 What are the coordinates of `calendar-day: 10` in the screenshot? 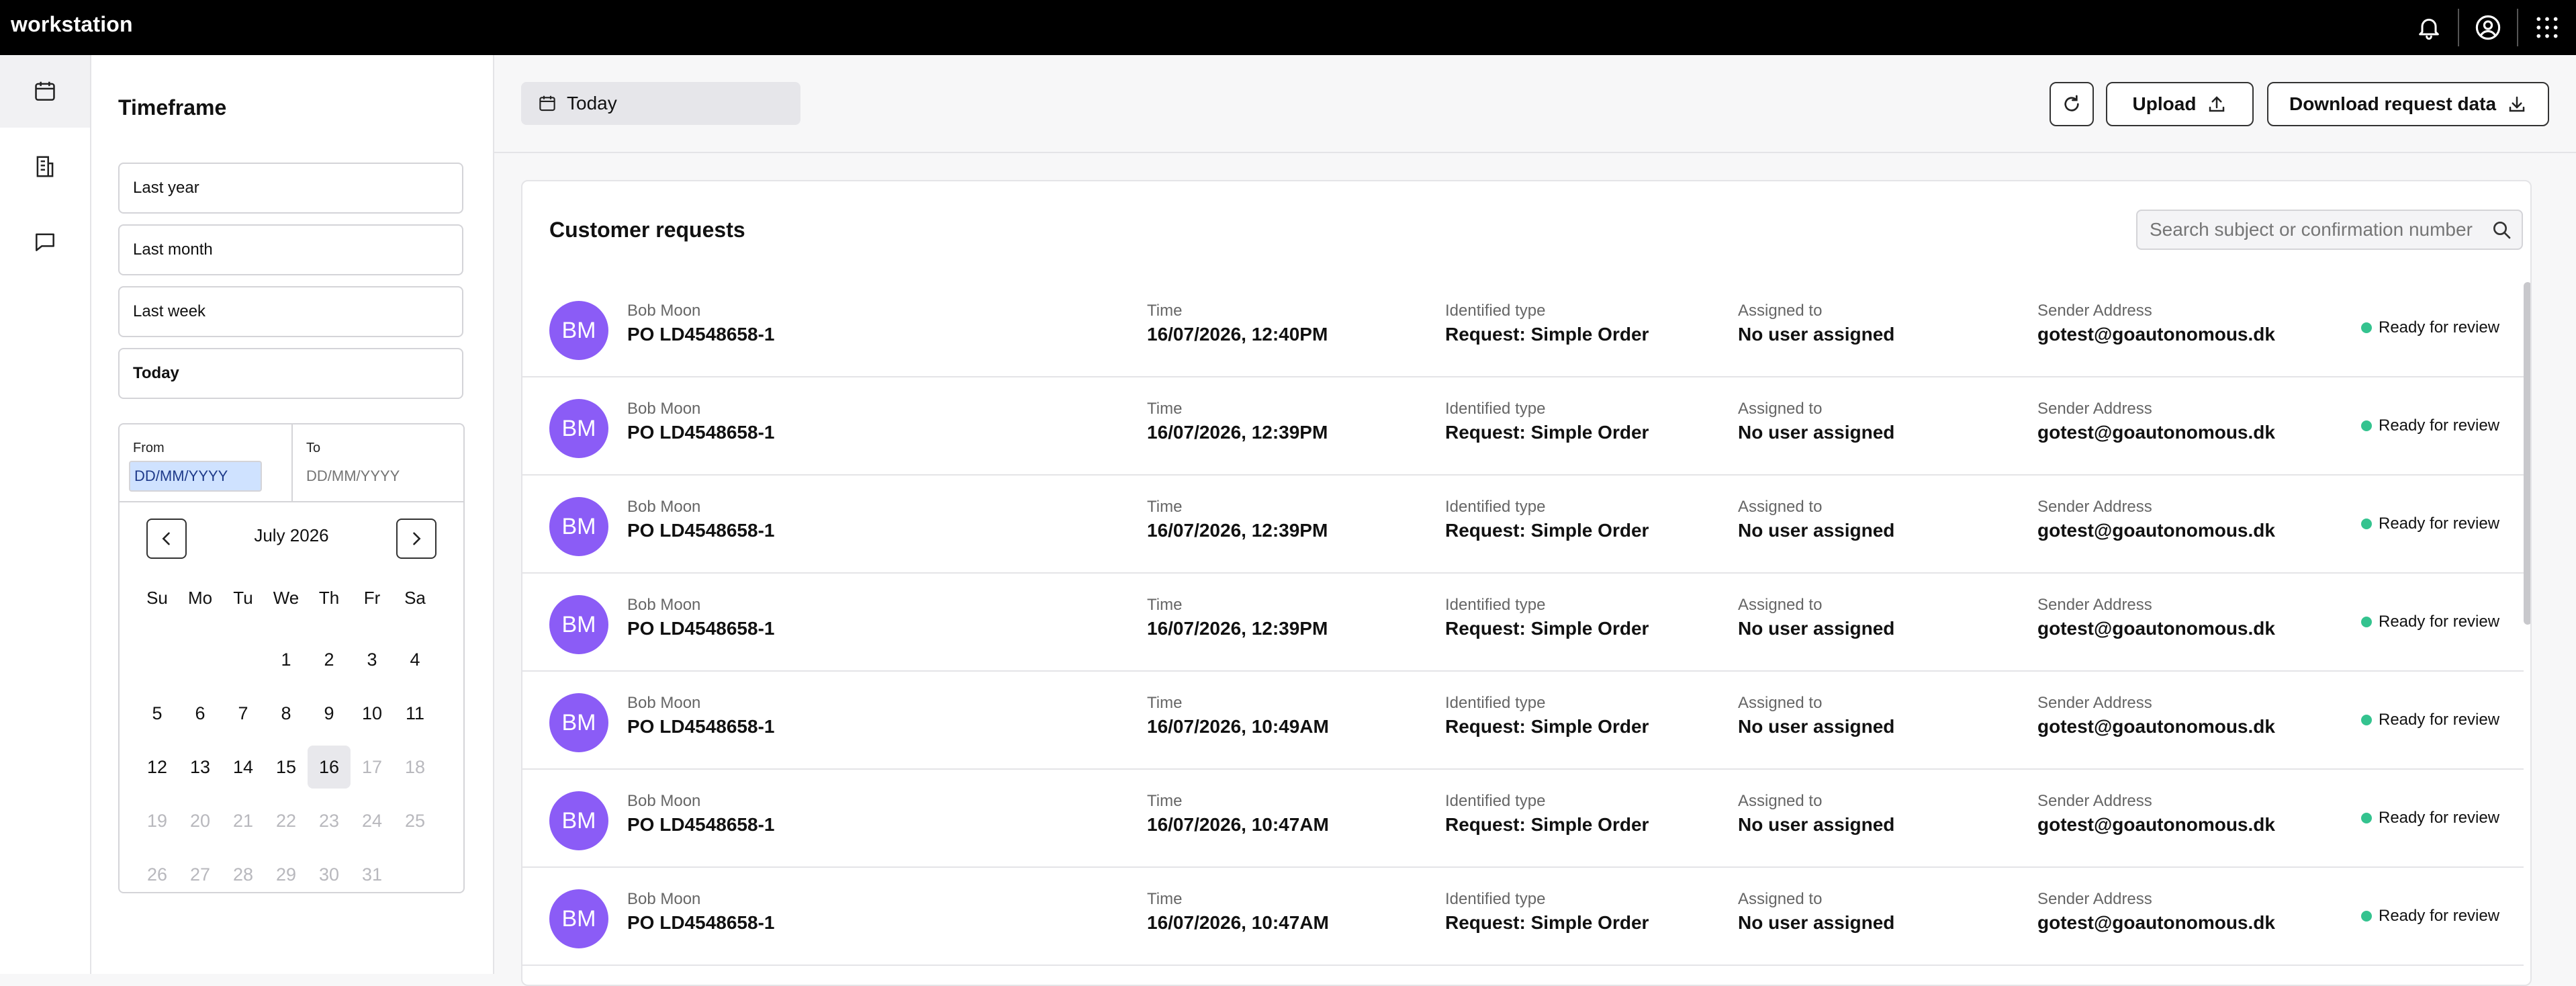 It's located at (372, 713).